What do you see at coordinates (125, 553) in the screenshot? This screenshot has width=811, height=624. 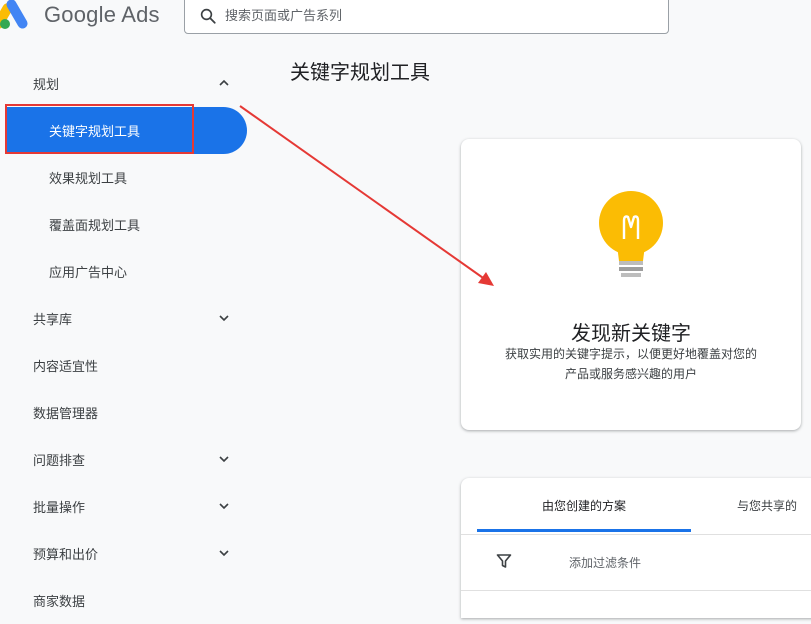 I see `sidebar-item-budgets-bidding: 预算和出价` at bounding box center [125, 553].